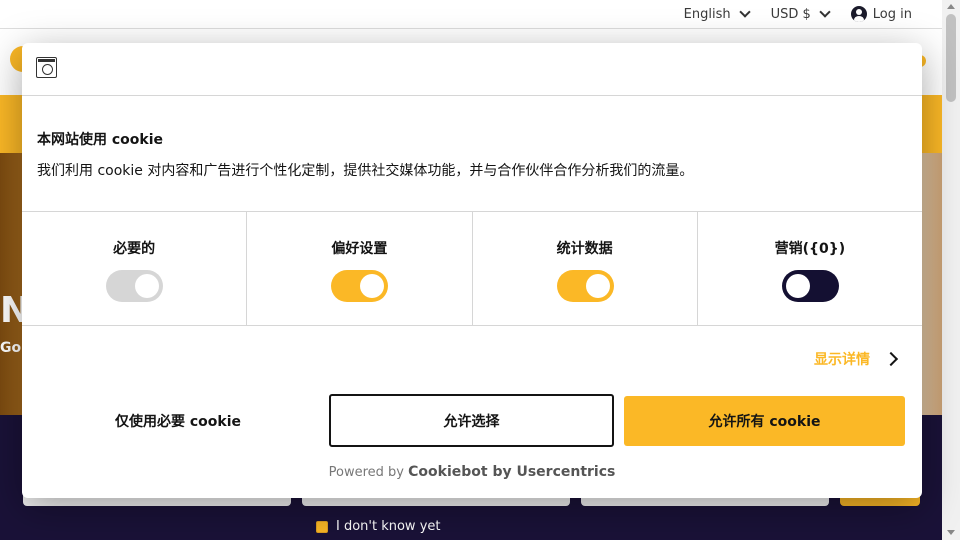 Image resolution: width=960 pixels, height=540 pixels. Describe the element at coordinates (359, 249) in the screenshot. I see `toggle-label: 偏好设置` at that location.